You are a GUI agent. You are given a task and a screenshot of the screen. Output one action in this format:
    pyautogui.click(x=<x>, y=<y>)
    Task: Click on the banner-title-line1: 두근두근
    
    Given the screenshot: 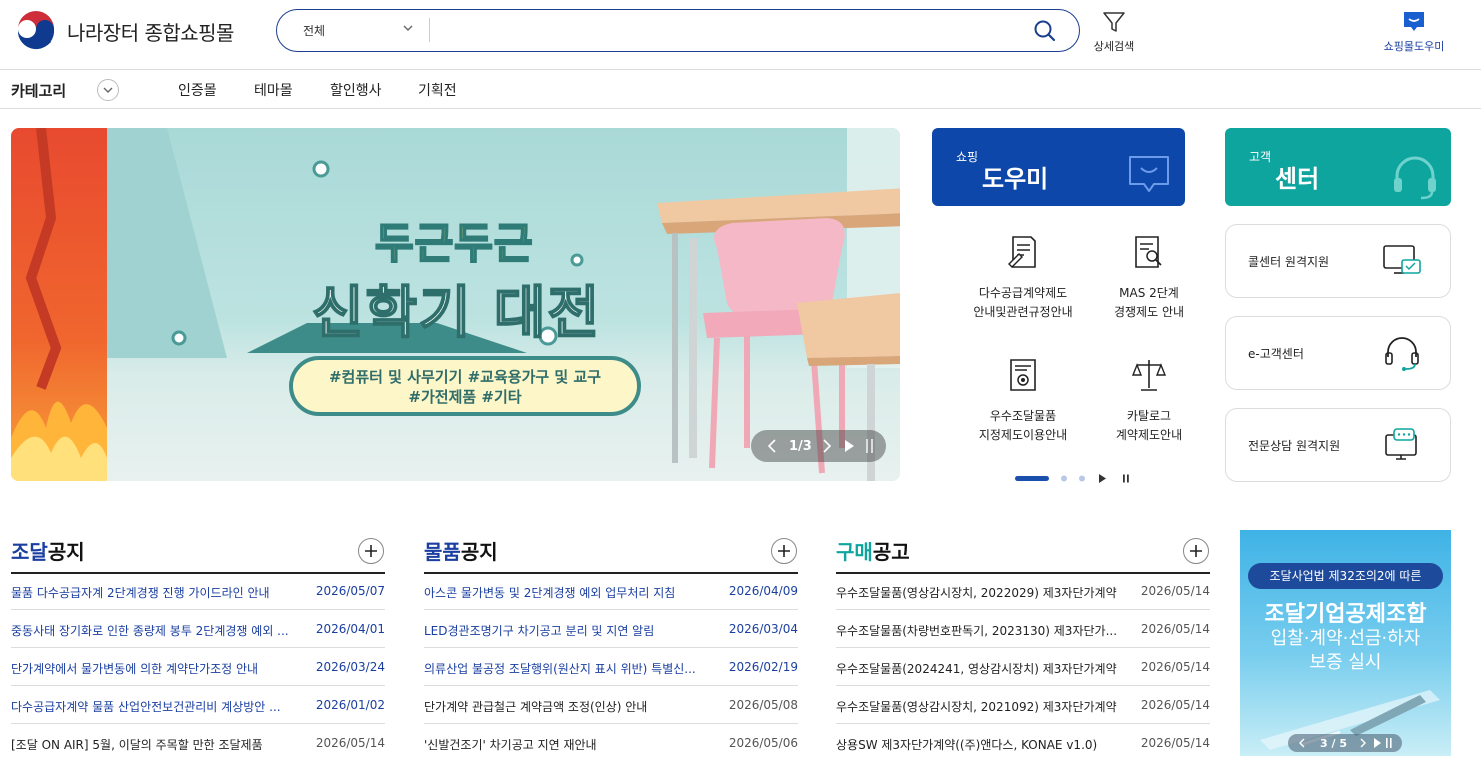 What is the action you would take?
    pyautogui.click(x=454, y=243)
    